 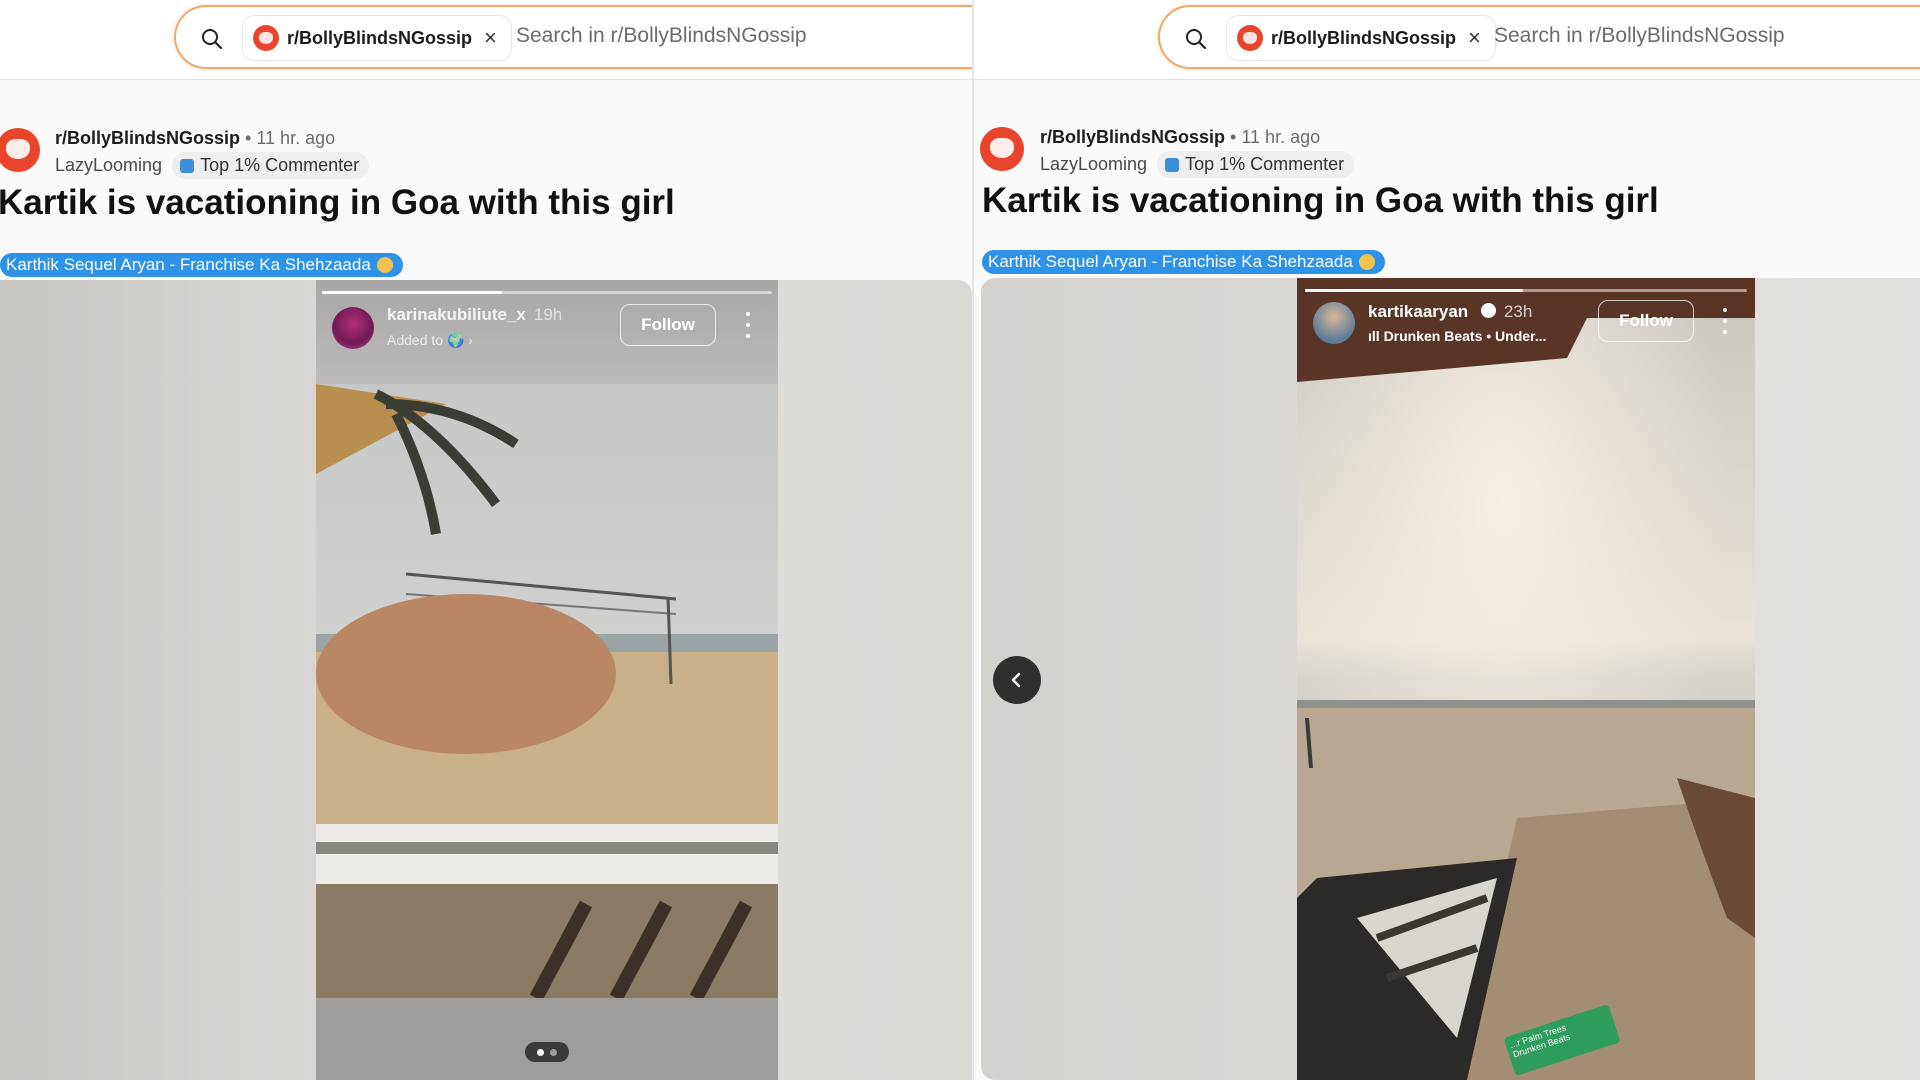 What do you see at coordinates (455, 340) in the screenshot?
I see `globe-icon: 🌍` at bounding box center [455, 340].